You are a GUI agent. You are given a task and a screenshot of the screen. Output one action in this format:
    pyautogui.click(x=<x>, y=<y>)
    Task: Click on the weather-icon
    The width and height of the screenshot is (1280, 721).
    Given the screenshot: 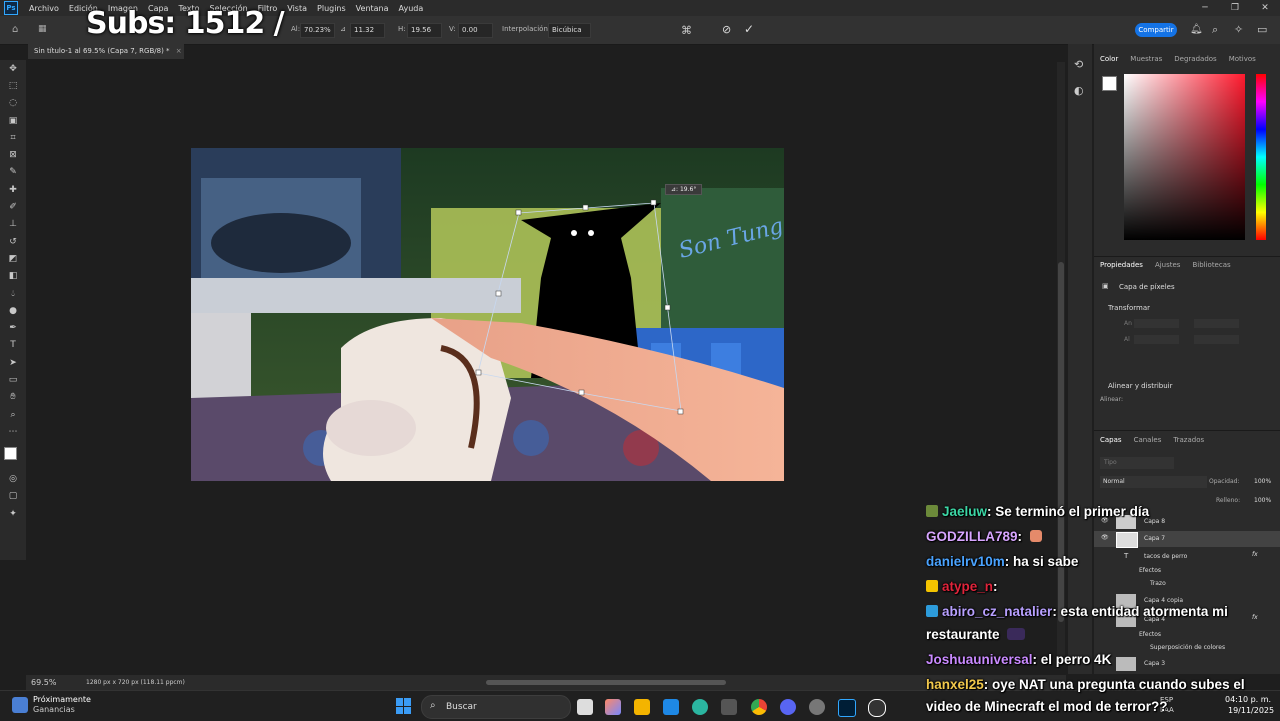 What is the action you would take?
    pyautogui.click(x=20, y=705)
    